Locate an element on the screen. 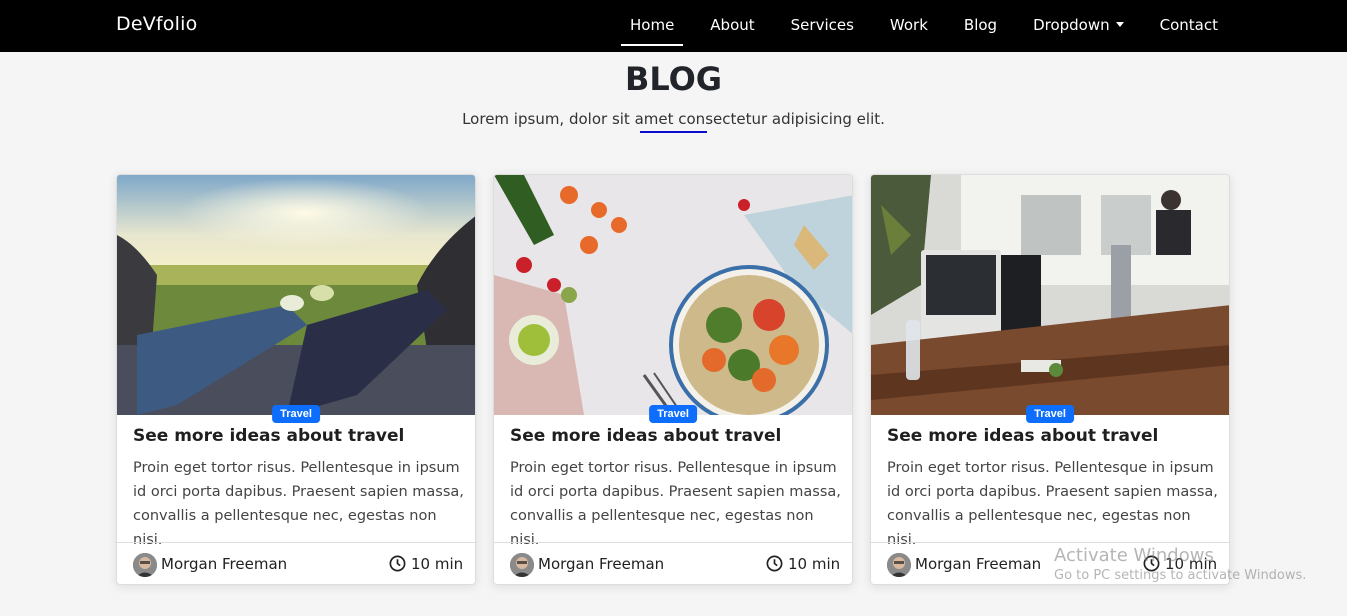 This screenshot has height=616, width=1347. brand-logo: DeVfolio is located at coordinates (156, 24).